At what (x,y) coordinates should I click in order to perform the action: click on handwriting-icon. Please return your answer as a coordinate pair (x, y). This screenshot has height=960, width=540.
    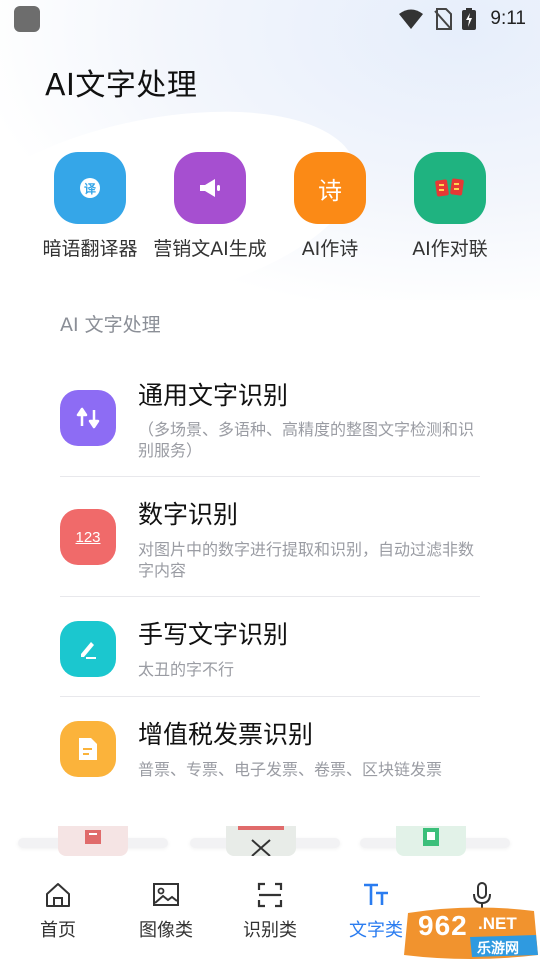
    Looking at the image, I should click on (88, 649).